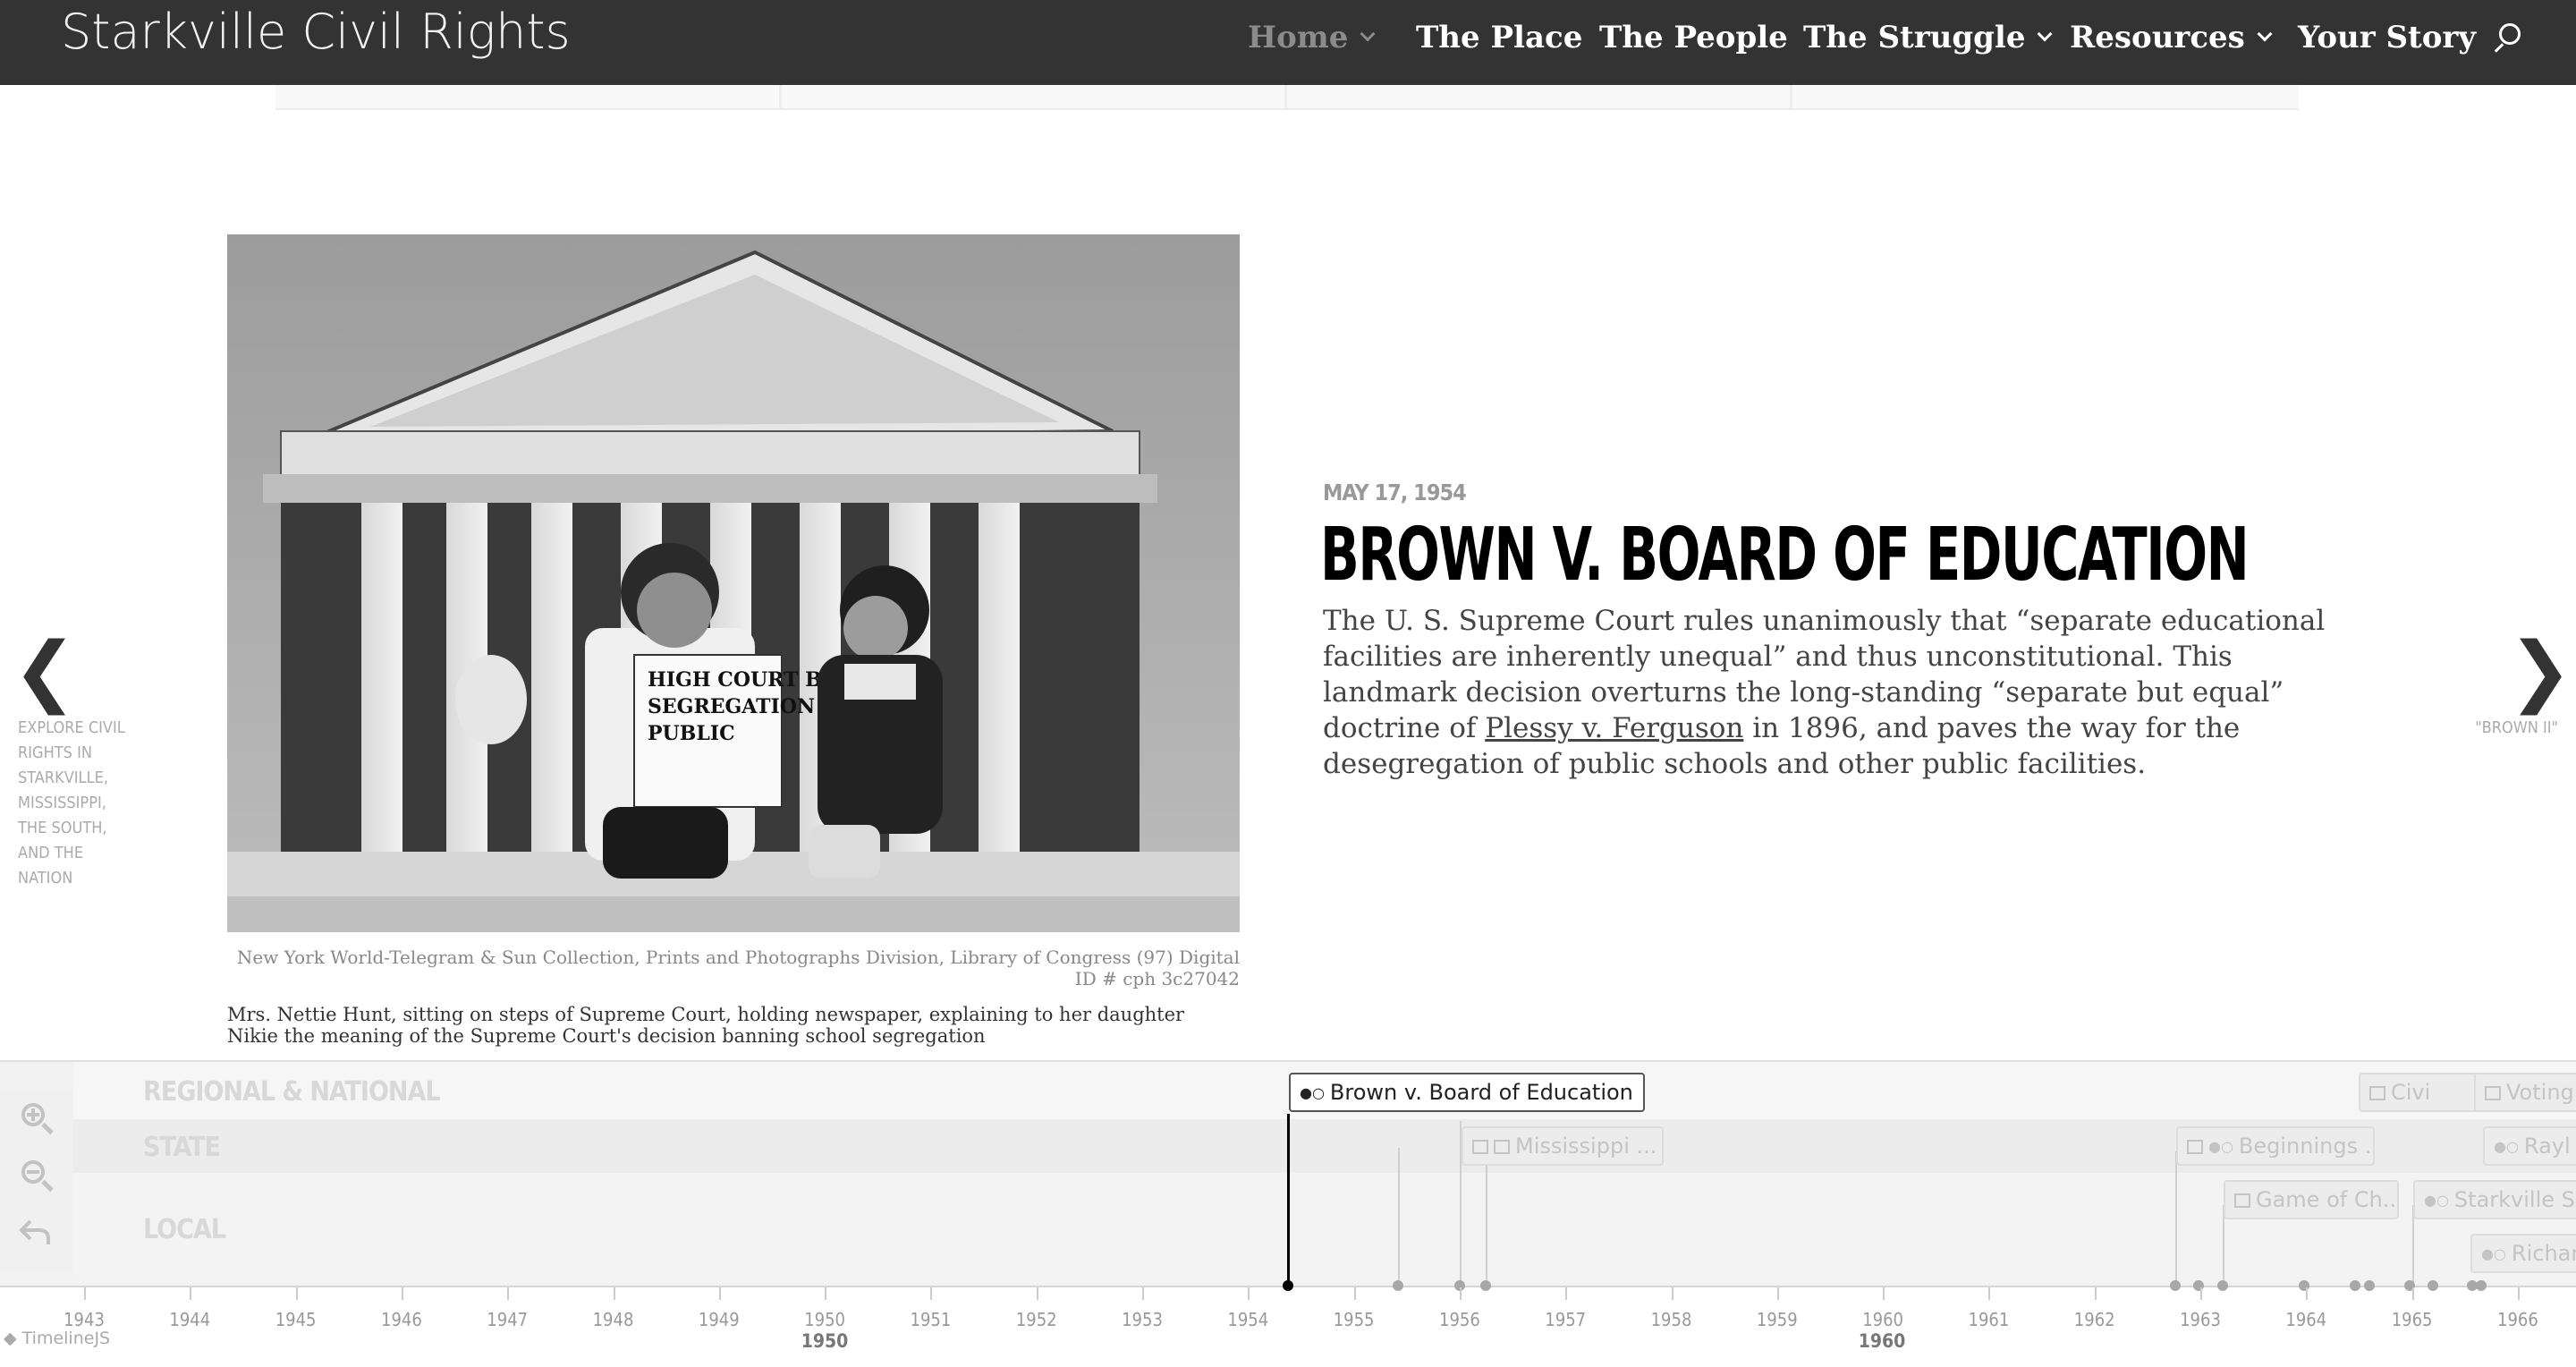 This screenshot has height=1367, width=2576. I want to click on nav-home-label: Home, so click(1298, 37).